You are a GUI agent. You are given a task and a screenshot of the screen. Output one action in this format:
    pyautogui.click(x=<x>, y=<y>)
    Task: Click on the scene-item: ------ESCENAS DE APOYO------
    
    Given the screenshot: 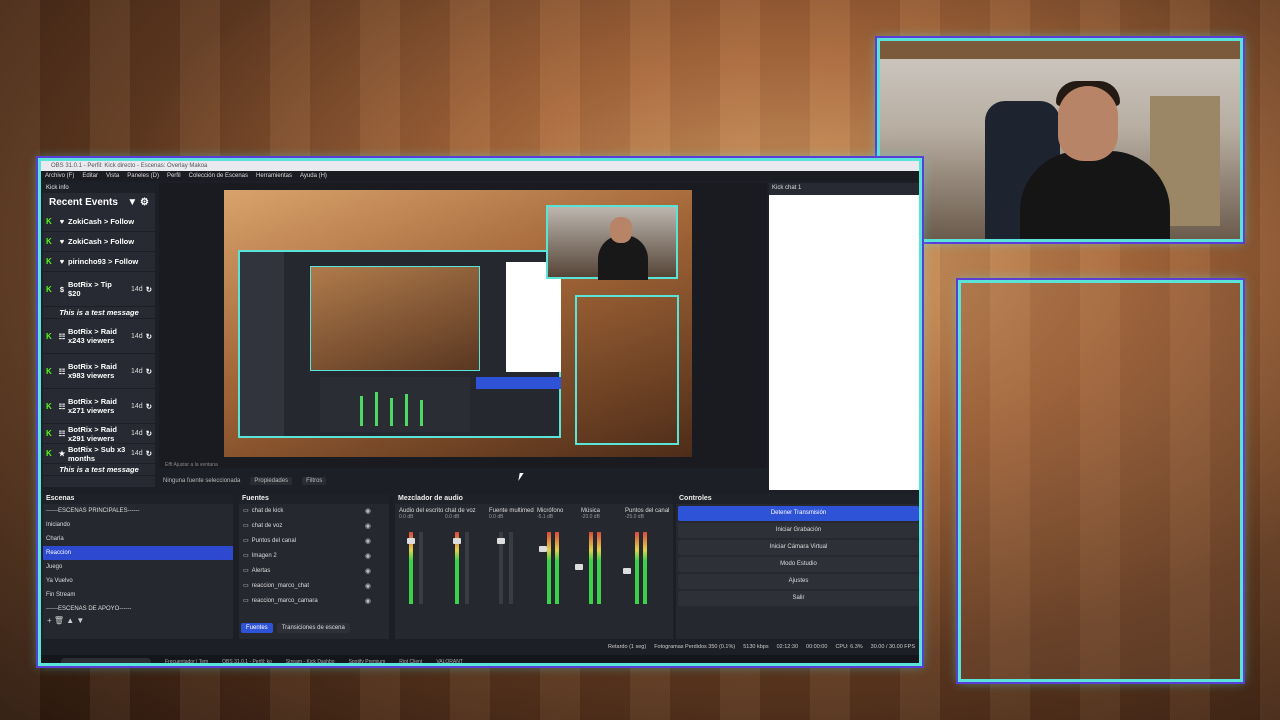 What is the action you would take?
    pyautogui.click(x=138, y=609)
    